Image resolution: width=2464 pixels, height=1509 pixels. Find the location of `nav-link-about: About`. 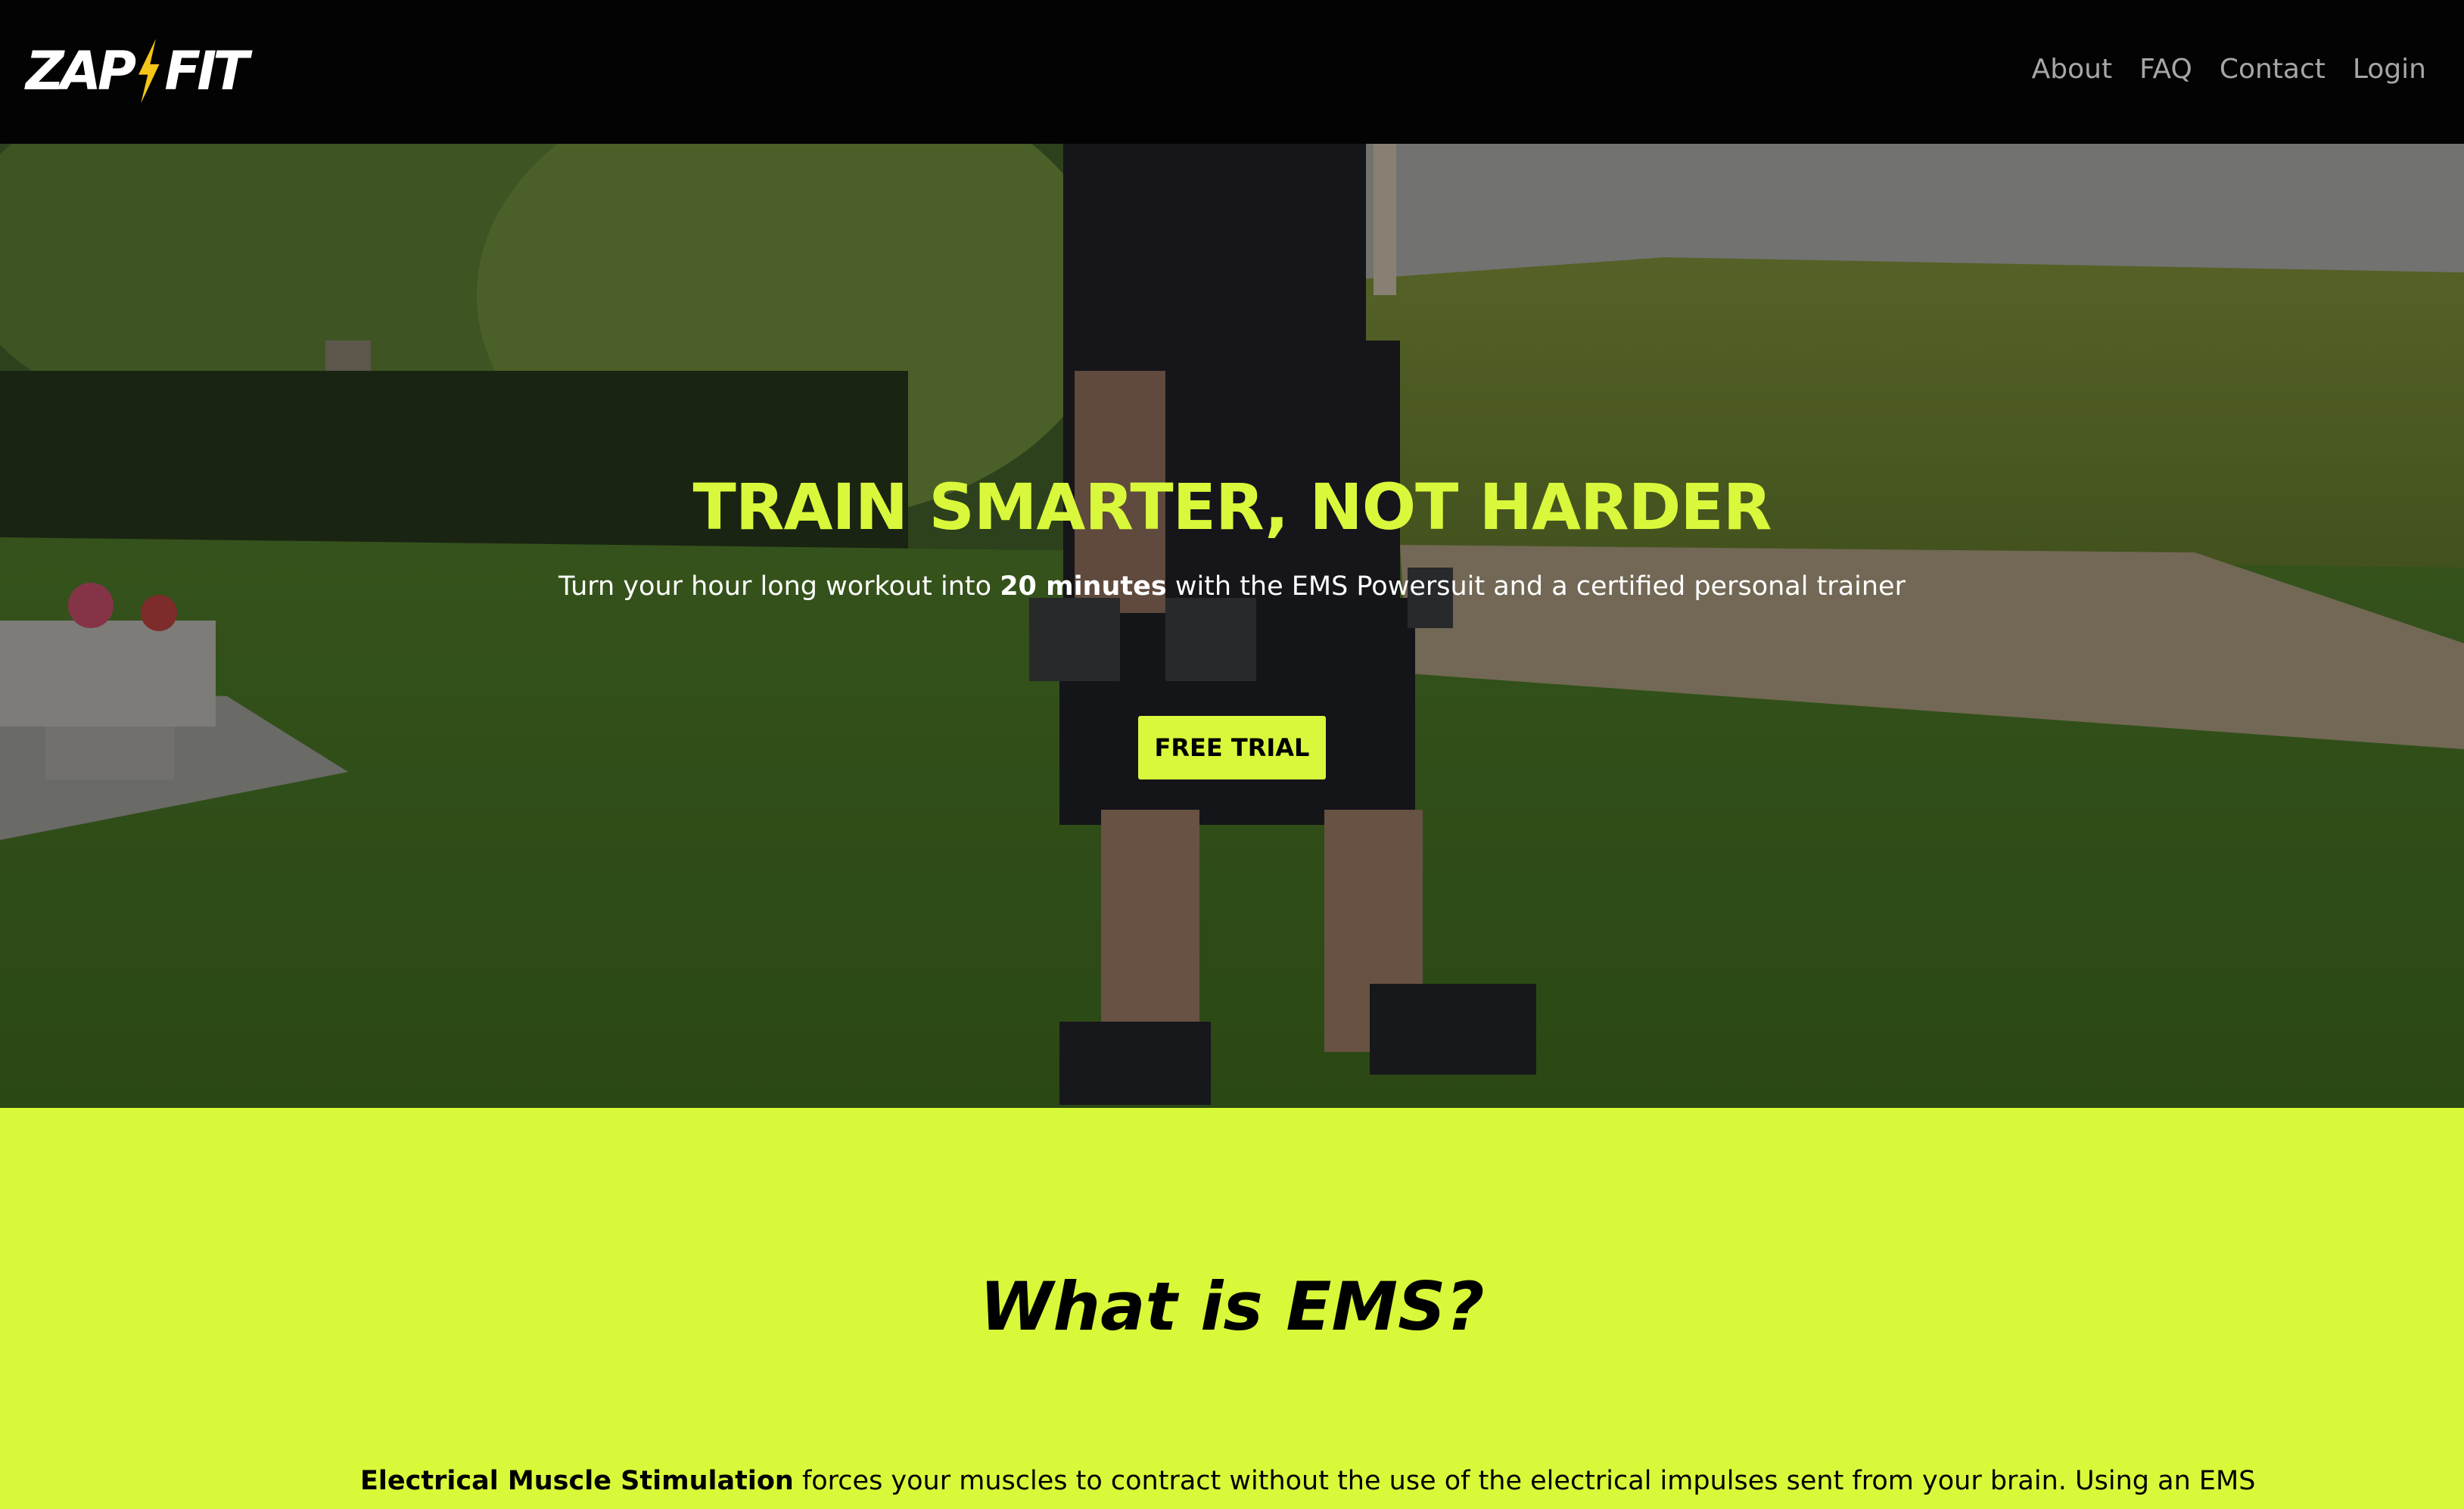

nav-link-about: About is located at coordinates (2072, 69).